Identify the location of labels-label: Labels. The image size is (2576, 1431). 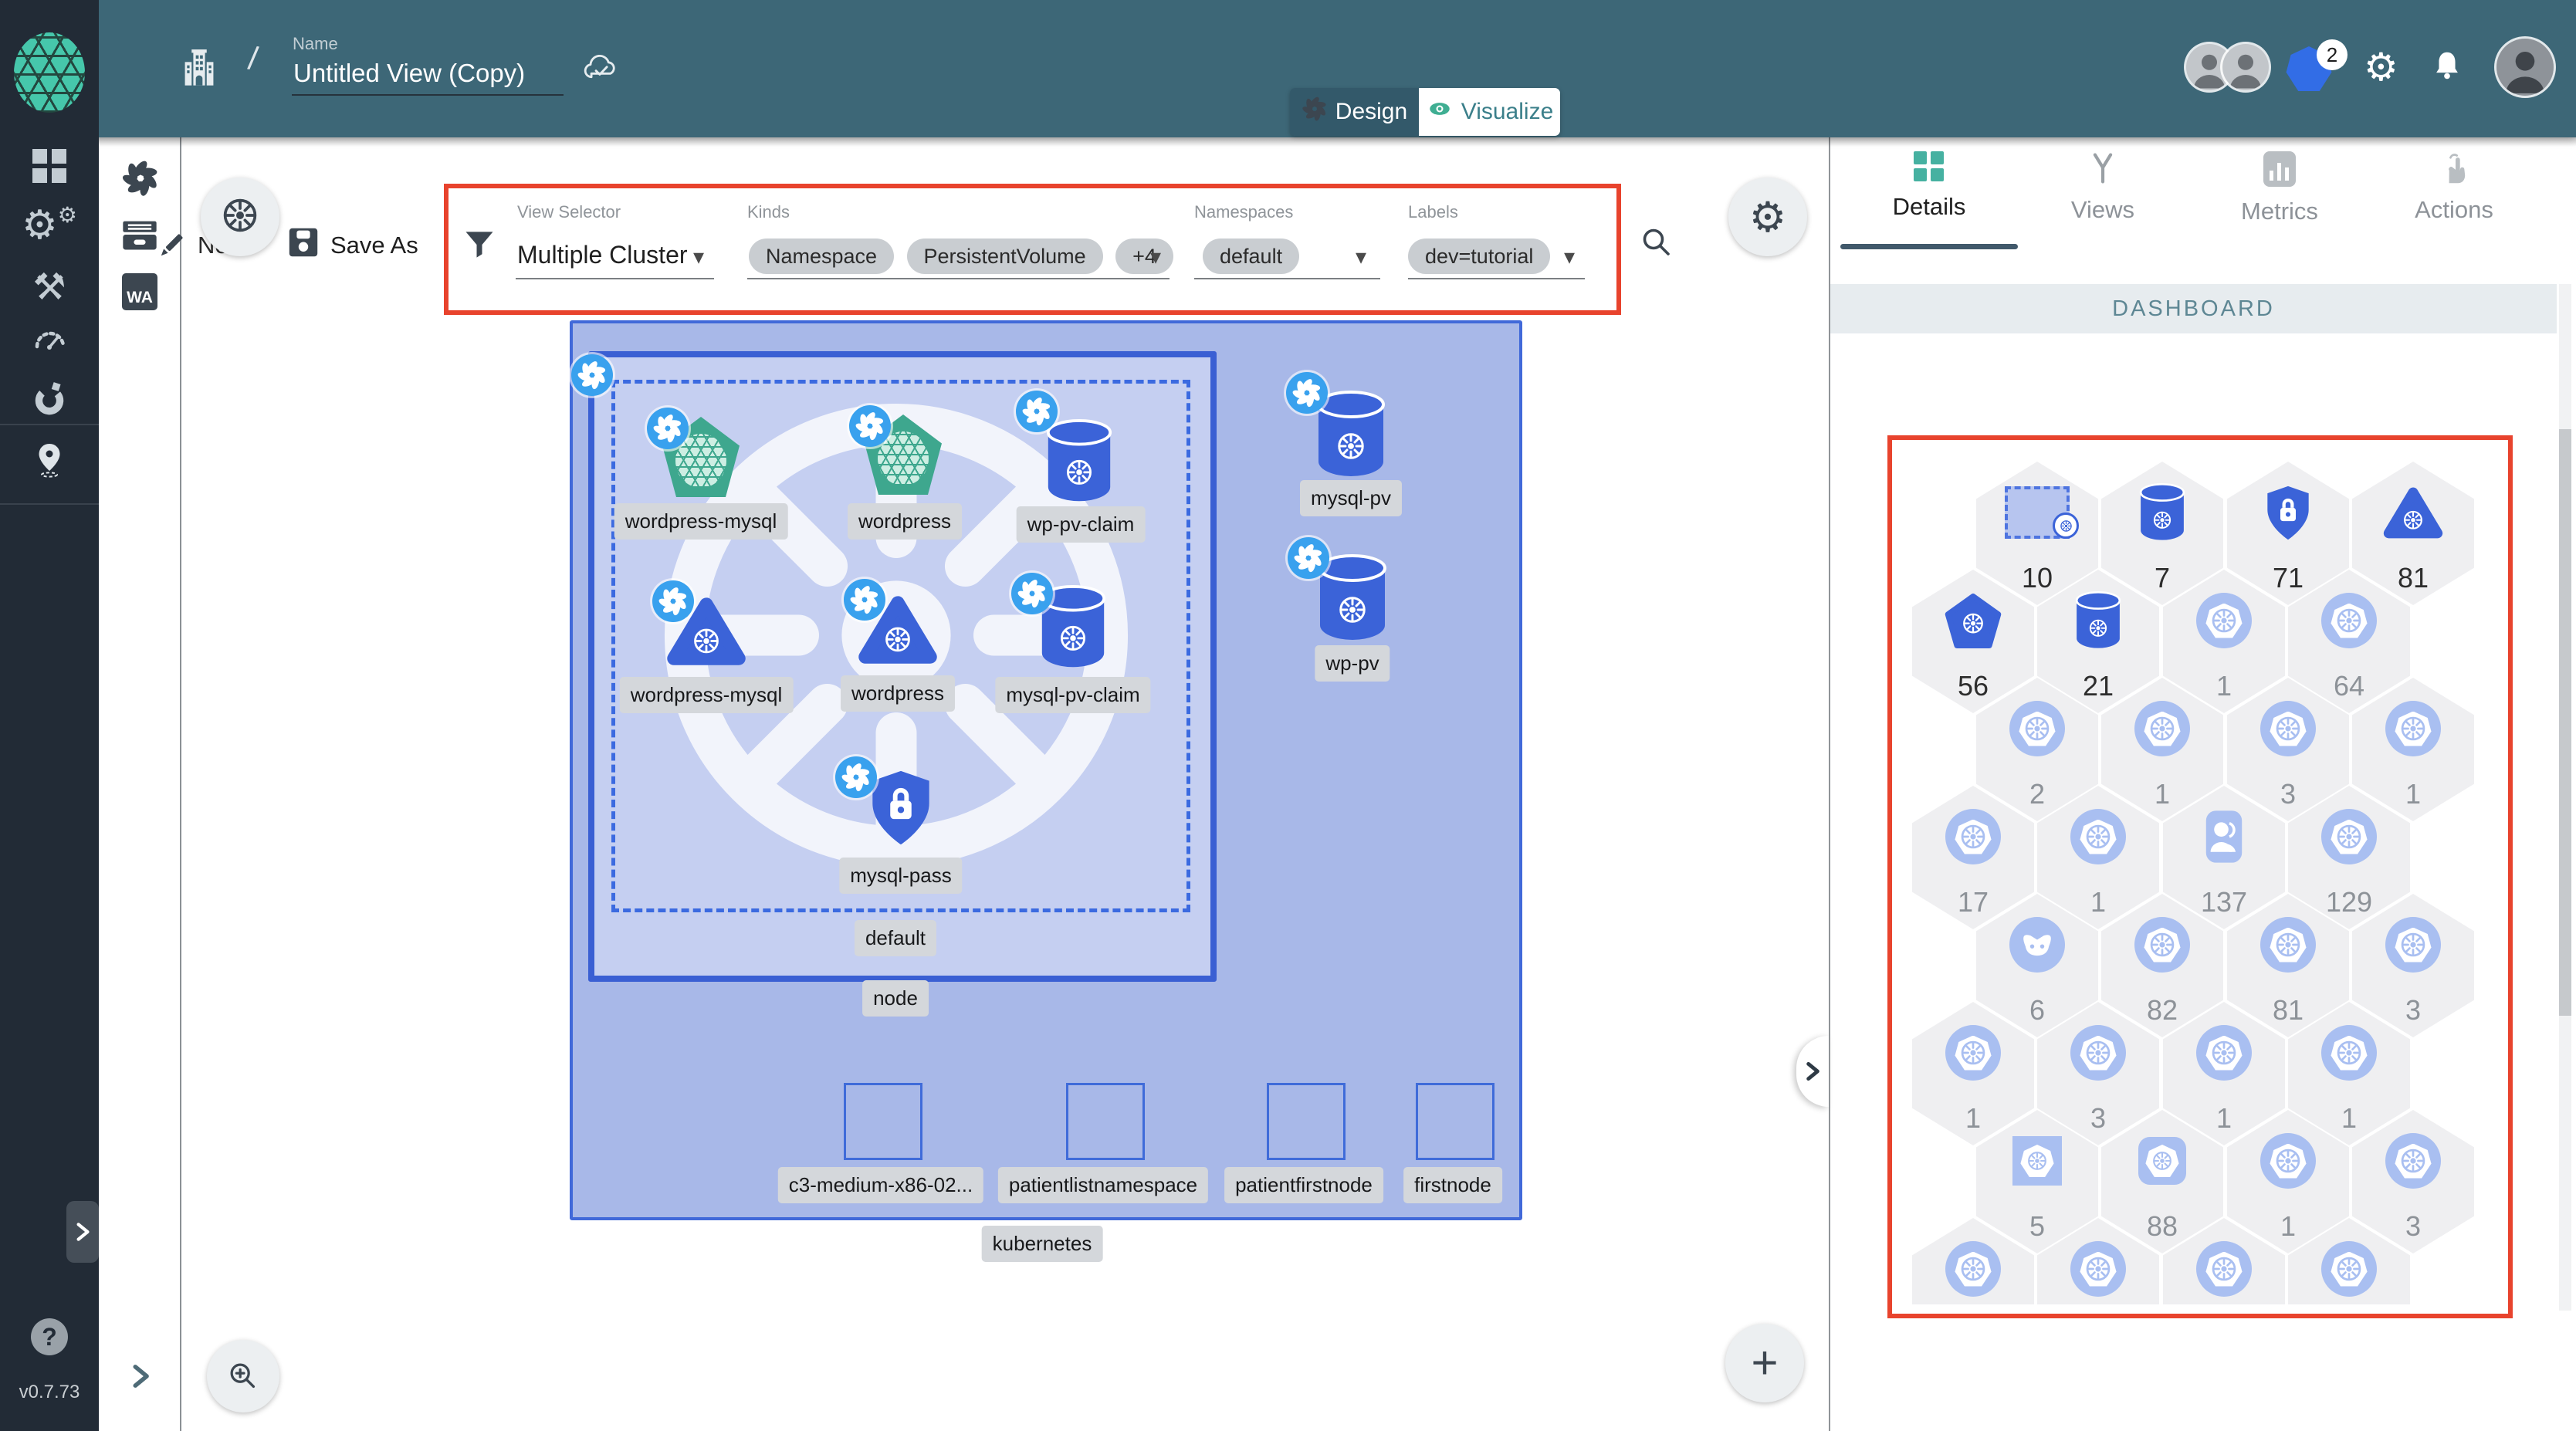
(1433, 212).